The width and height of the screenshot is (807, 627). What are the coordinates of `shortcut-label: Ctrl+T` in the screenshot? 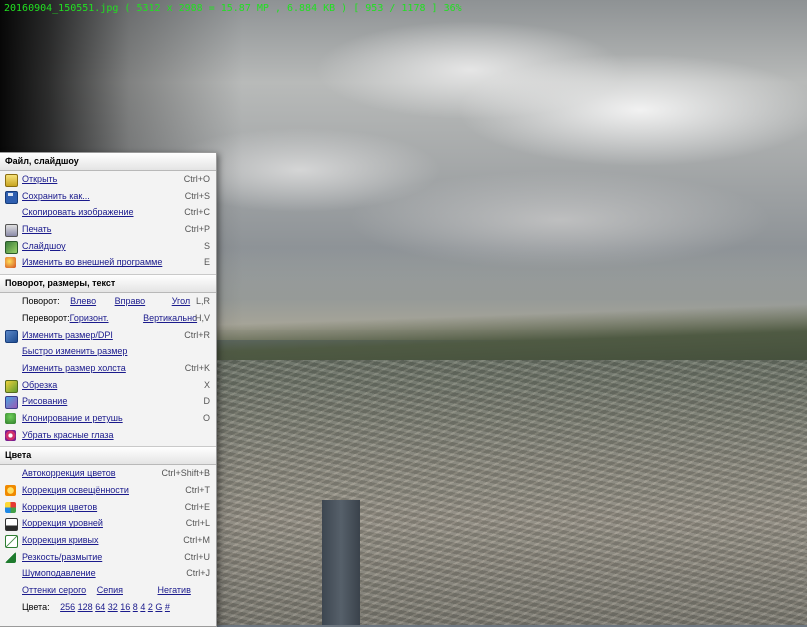 It's located at (197, 490).